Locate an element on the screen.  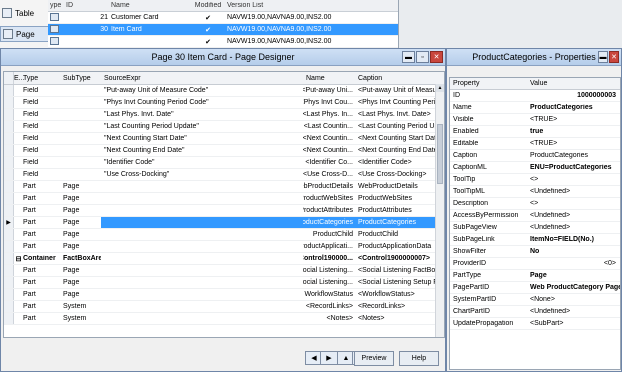
property-value: Web ProductCategory Page is located at coordinates (573, 287).